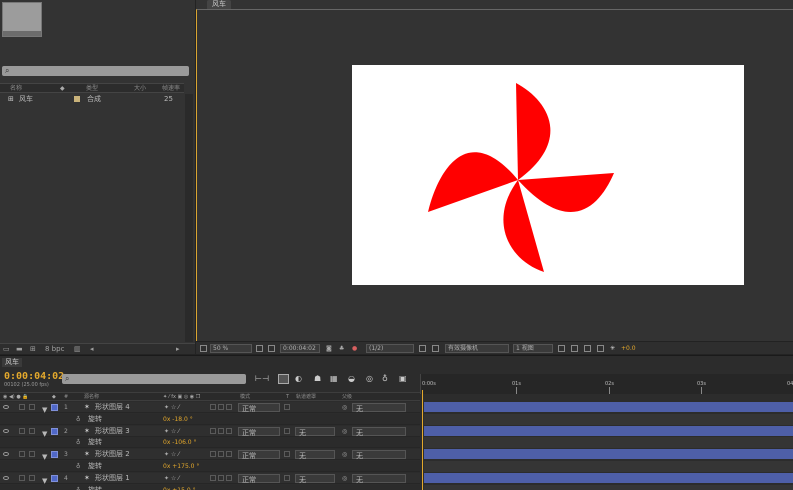 The height and width of the screenshot is (490, 793). I want to click on layer-property-row: ♁ 旋转 0x -18.0 °, so click(210, 419).